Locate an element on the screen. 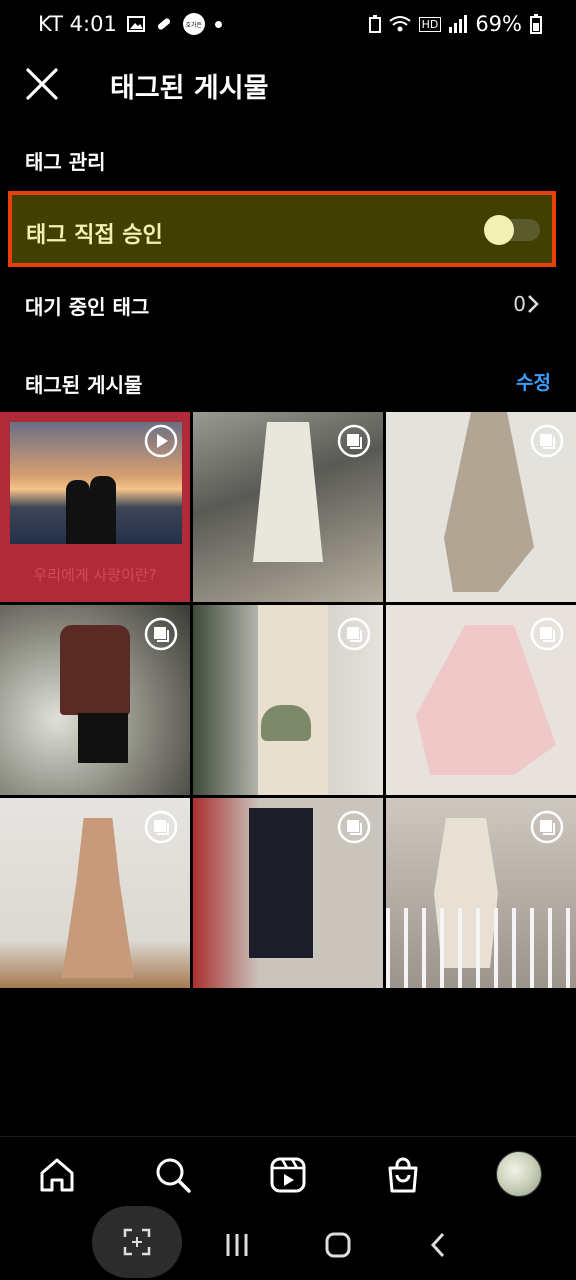 The image size is (576, 1280). approve-tags-label: 태그 직접 승인 is located at coordinates (94, 235).